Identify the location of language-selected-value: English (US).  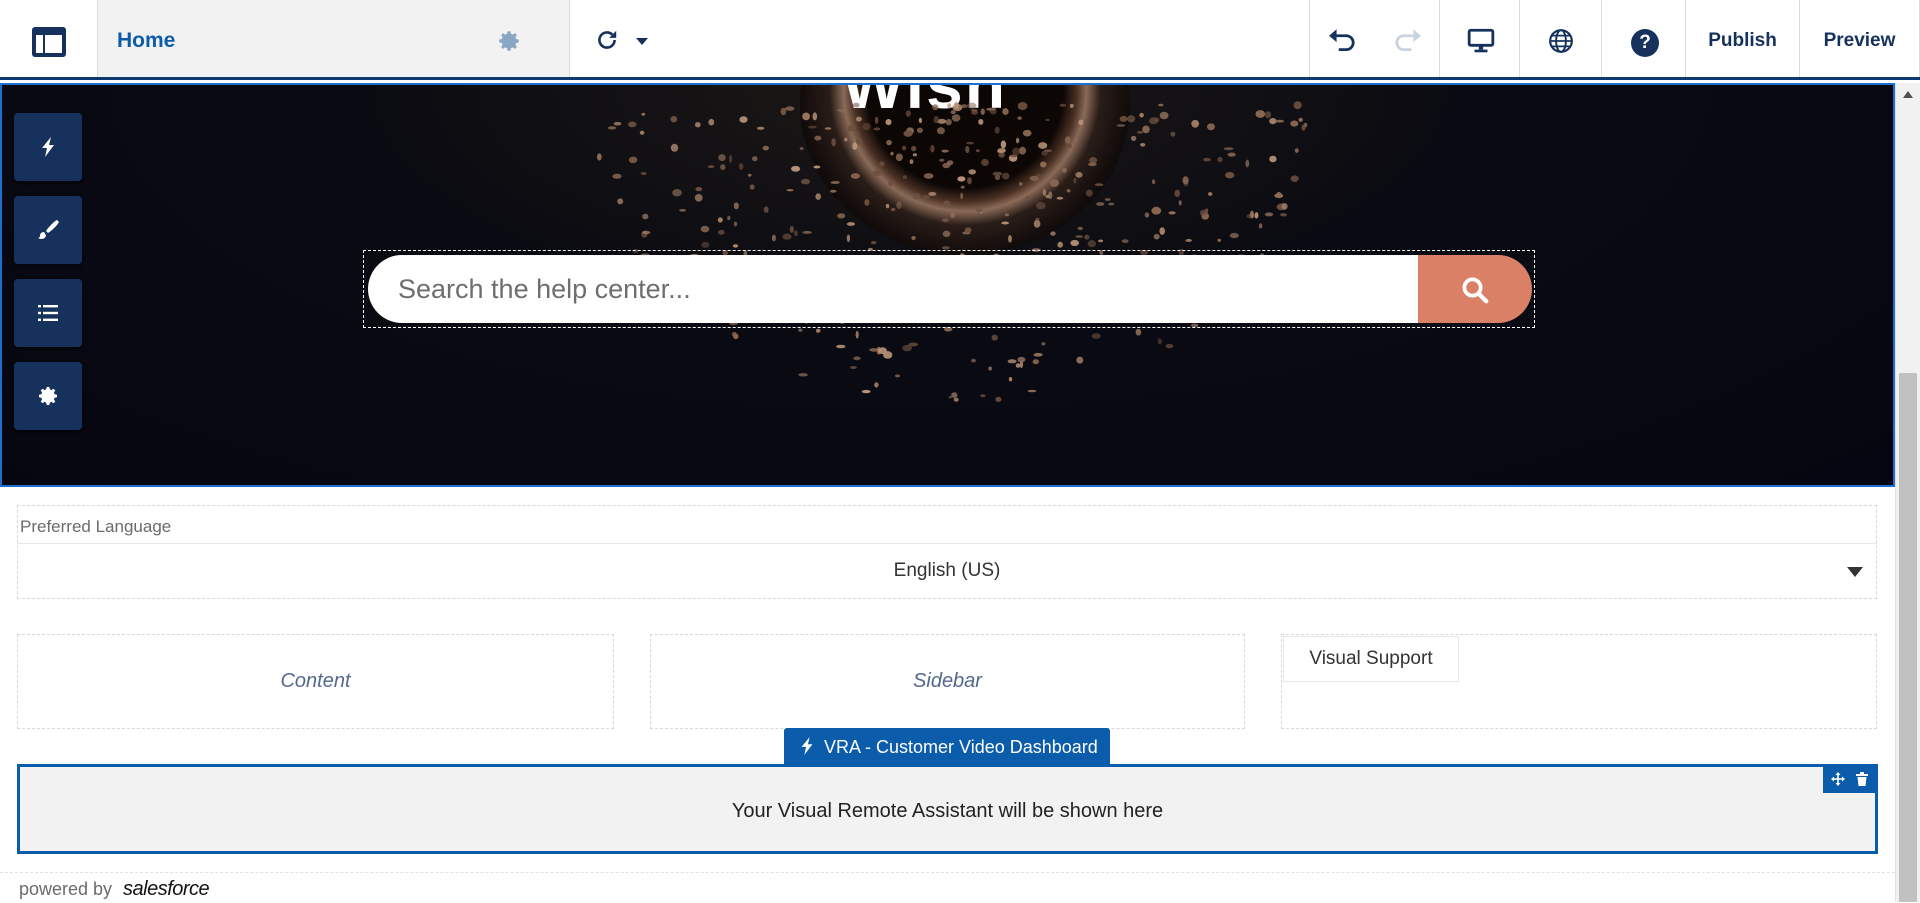
(947, 571).